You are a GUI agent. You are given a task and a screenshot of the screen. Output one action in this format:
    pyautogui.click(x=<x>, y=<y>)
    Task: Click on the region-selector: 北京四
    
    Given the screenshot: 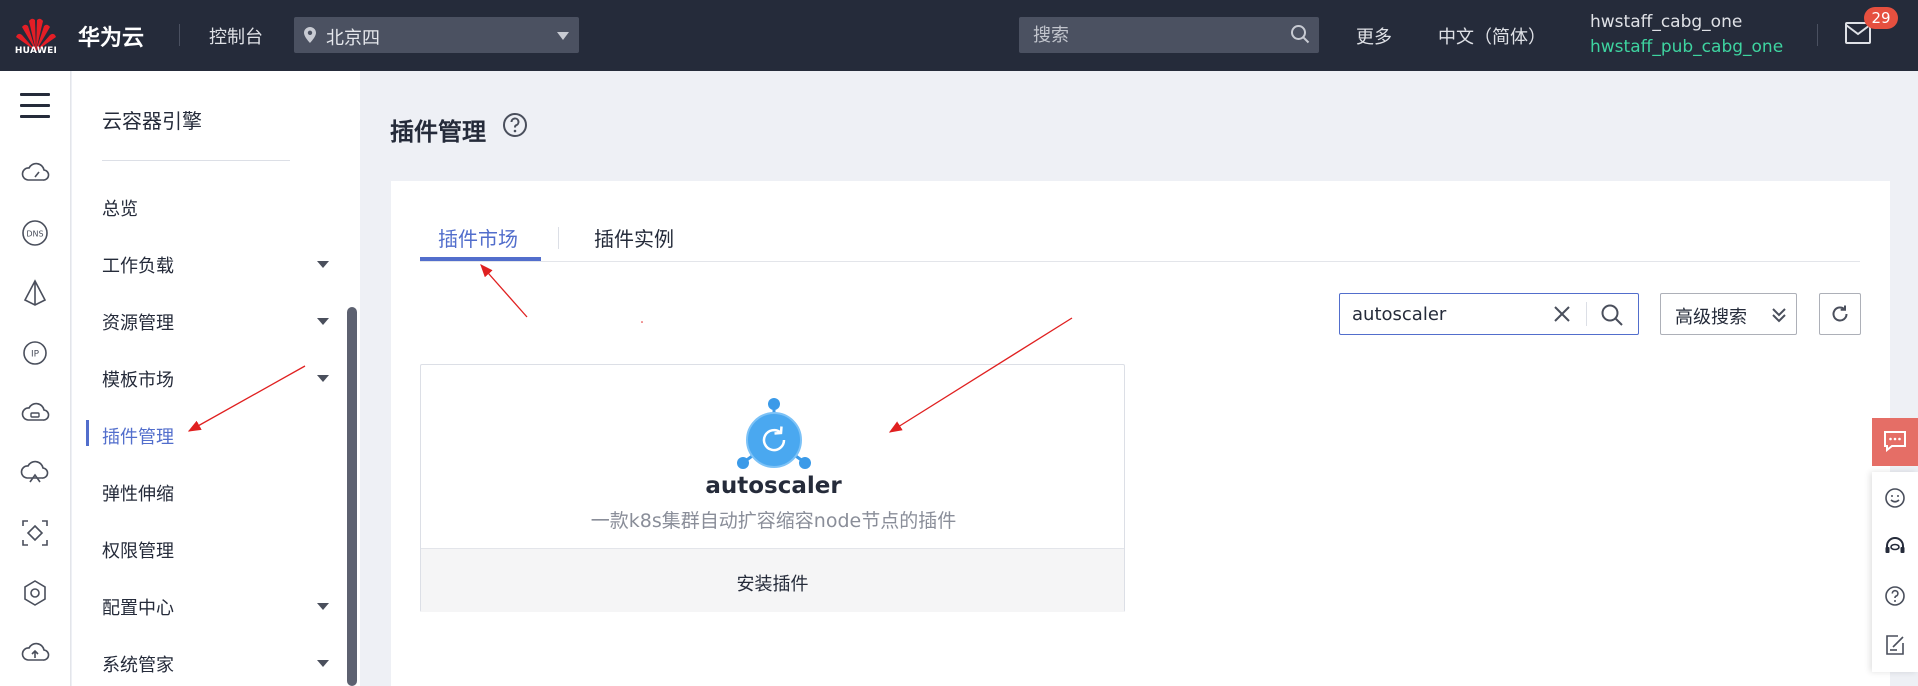 What is the action you would take?
    pyautogui.click(x=436, y=35)
    